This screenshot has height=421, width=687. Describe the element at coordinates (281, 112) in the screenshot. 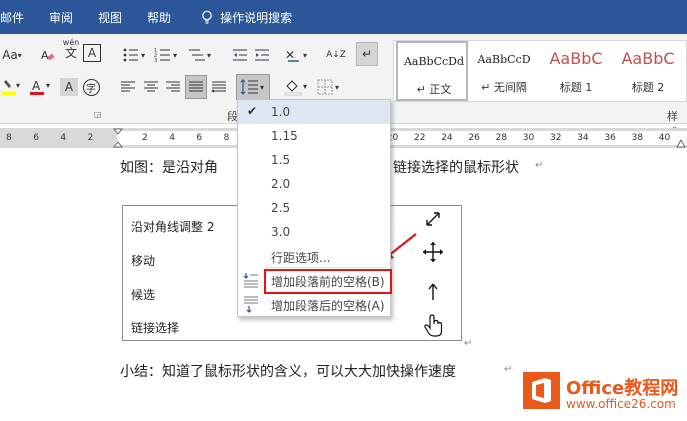

I see `option-label: 1.0` at that location.